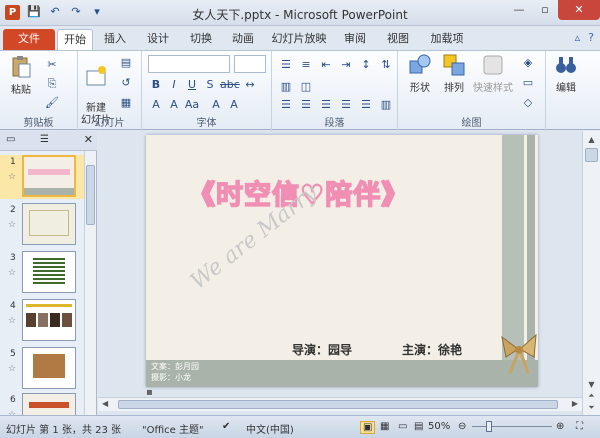 The width and height of the screenshot is (600, 438). I want to click on align-text-icon: ▥, so click(286, 87).